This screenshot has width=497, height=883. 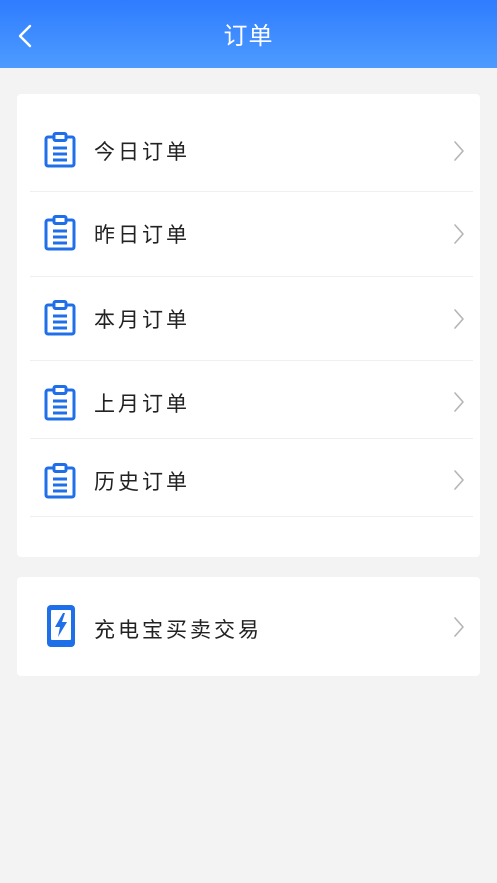 What do you see at coordinates (142, 404) in the screenshot?
I see `order-row-label: 上月订单` at bounding box center [142, 404].